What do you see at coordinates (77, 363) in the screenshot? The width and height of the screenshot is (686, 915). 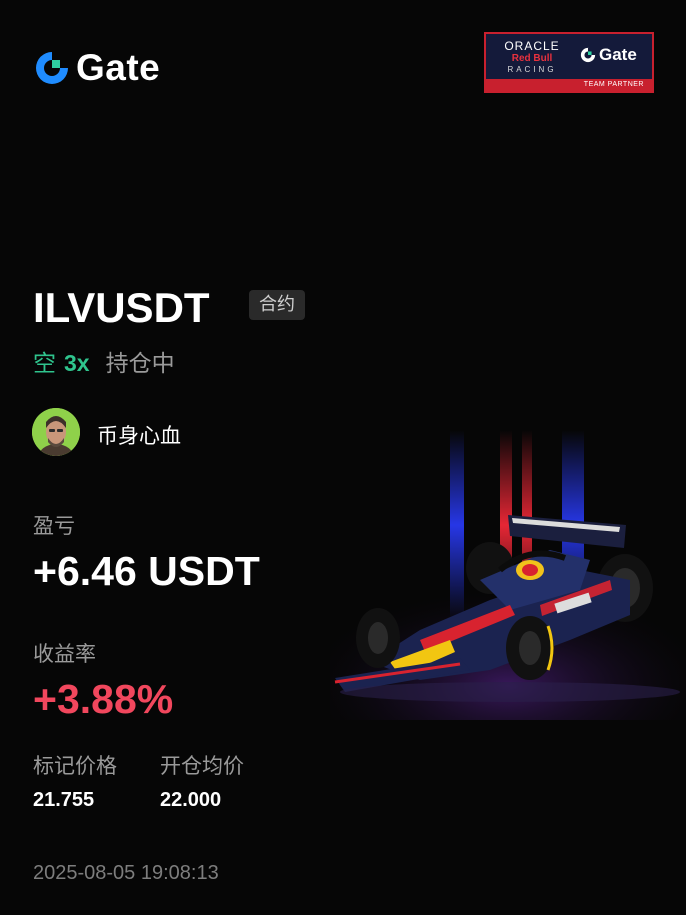 I see `leverage: 3x` at bounding box center [77, 363].